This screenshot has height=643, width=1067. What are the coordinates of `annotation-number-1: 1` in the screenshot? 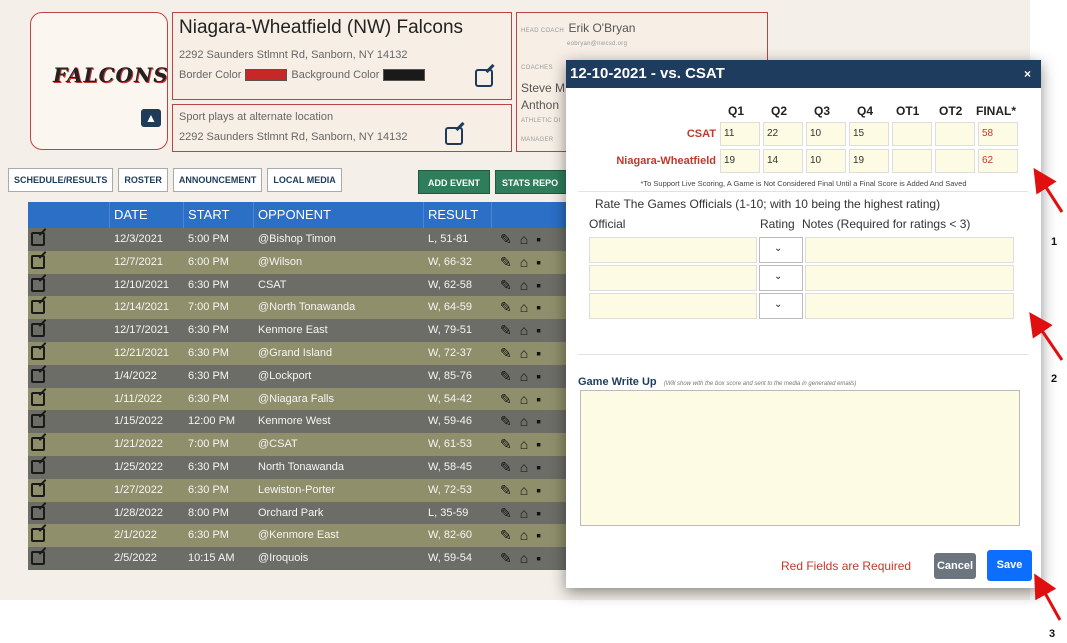 It's located at (1054, 242).